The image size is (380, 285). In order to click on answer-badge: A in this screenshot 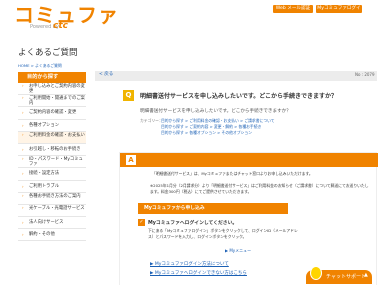, I will do `click(131, 160)`.